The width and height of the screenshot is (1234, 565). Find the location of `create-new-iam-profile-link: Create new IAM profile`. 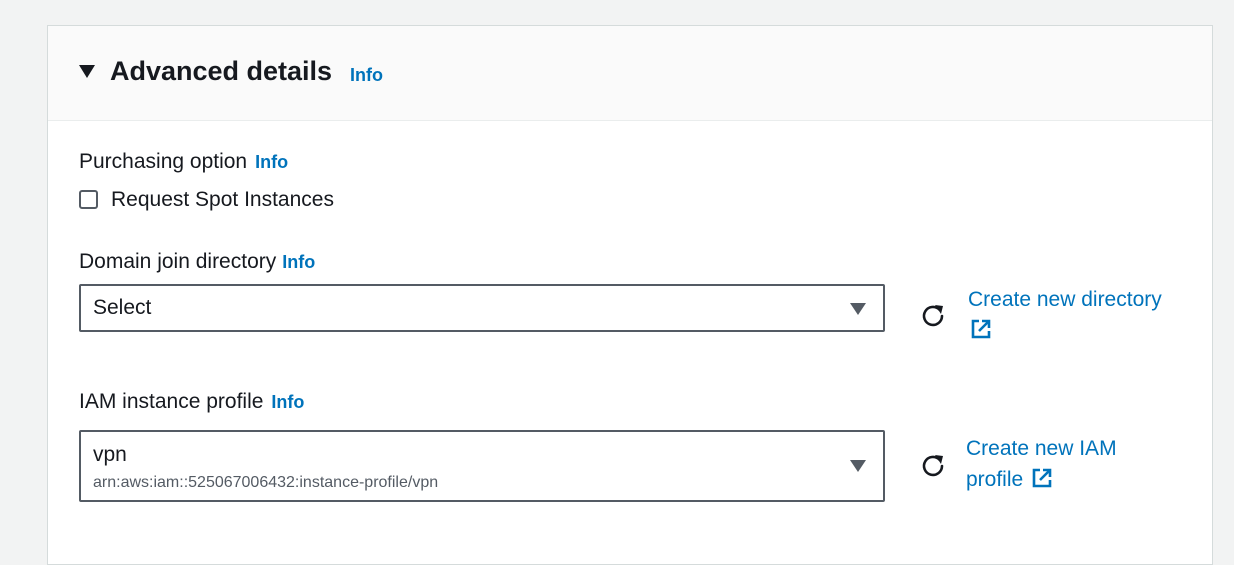

create-new-iam-profile-link: Create new IAM profile is located at coordinates (1066, 464).